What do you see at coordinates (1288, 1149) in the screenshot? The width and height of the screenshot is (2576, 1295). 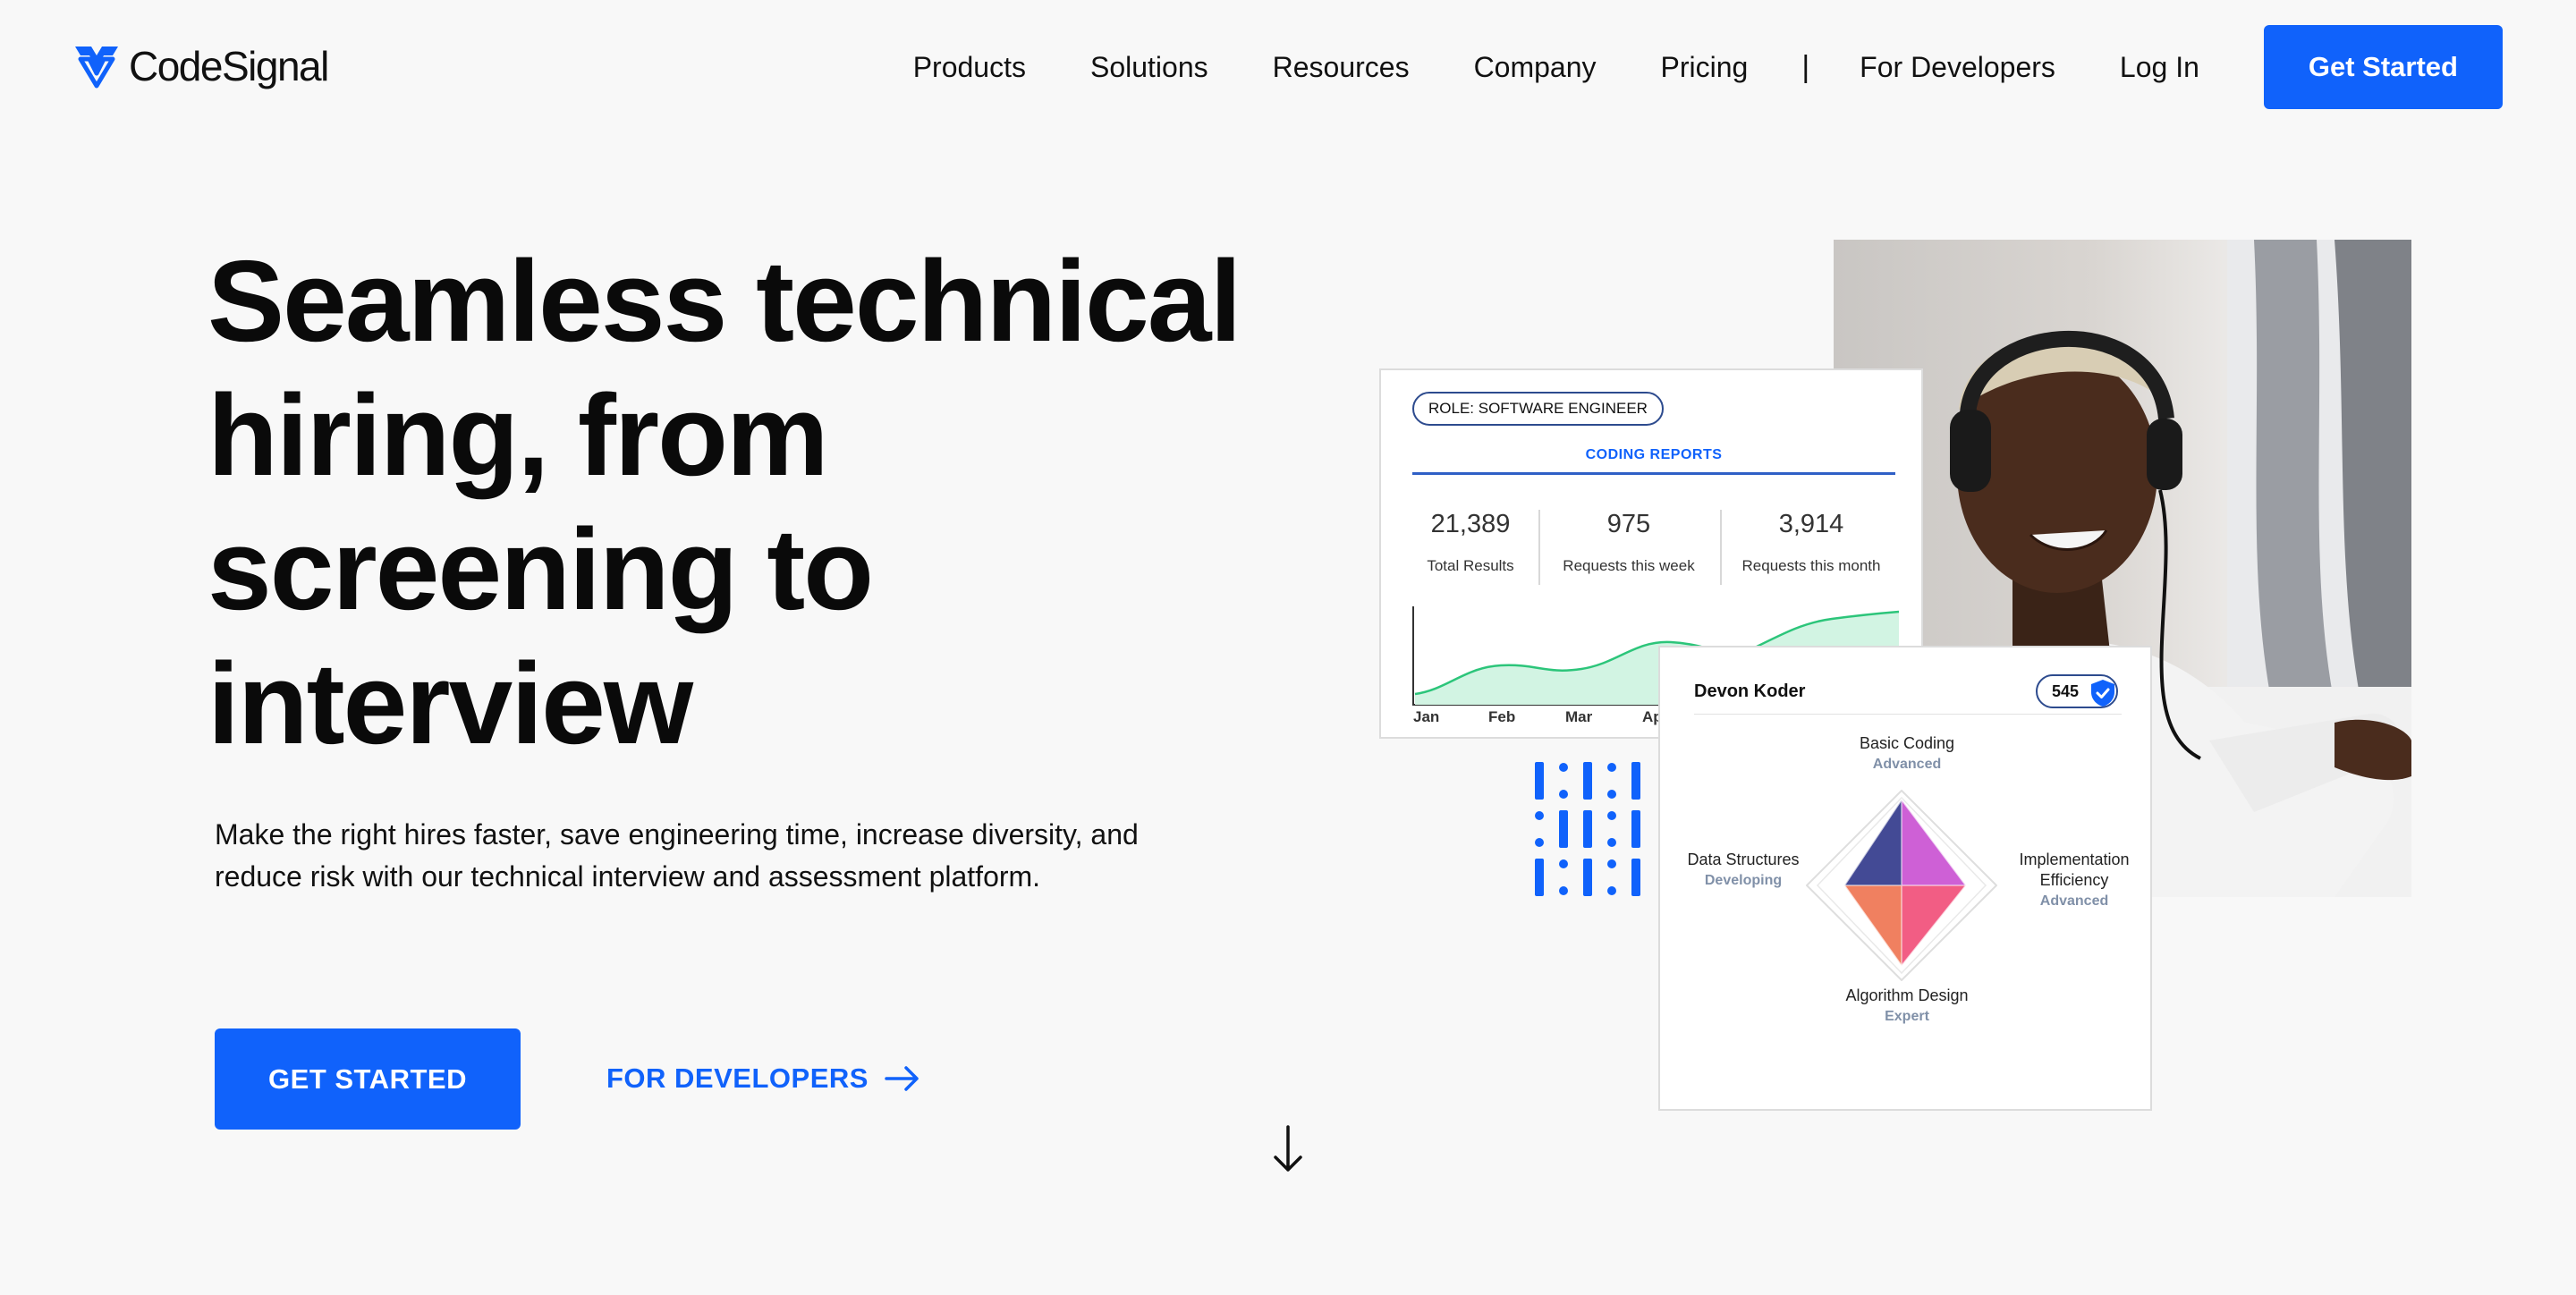 I see `arrow-down-icon` at bounding box center [1288, 1149].